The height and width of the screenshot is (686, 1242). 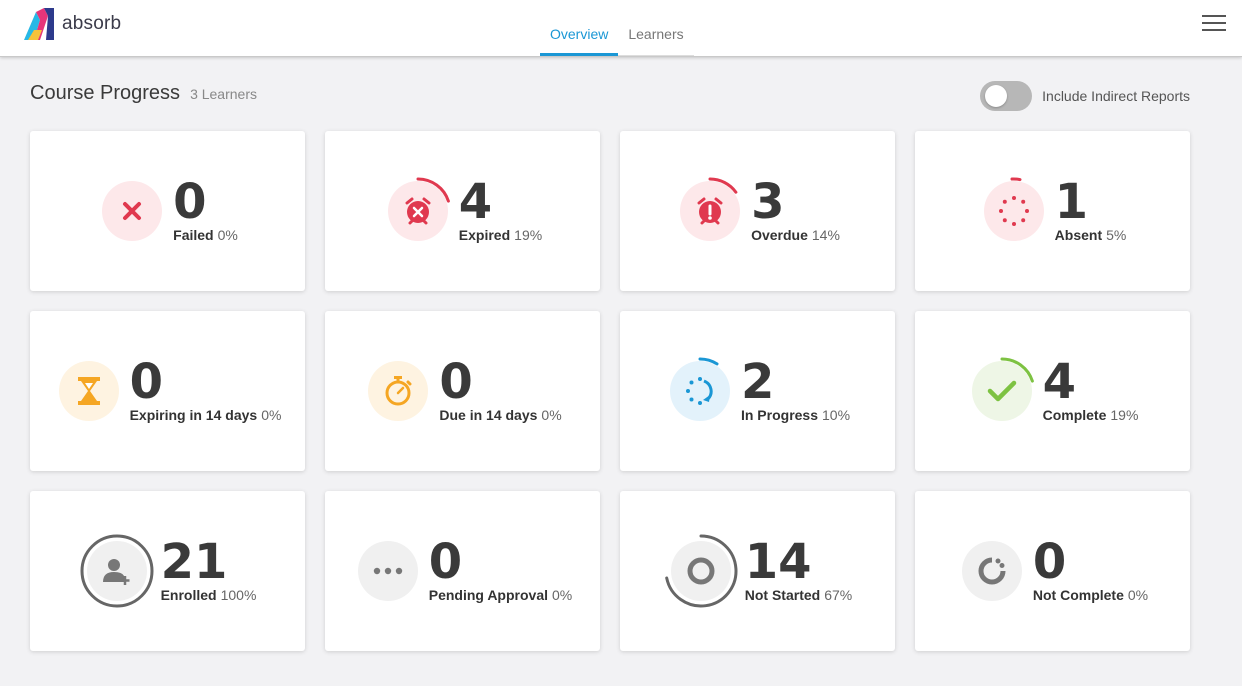 What do you see at coordinates (1052, 211) in the screenshot?
I see `card-absent: 1 Absent 5%` at bounding box center [1052, 211].